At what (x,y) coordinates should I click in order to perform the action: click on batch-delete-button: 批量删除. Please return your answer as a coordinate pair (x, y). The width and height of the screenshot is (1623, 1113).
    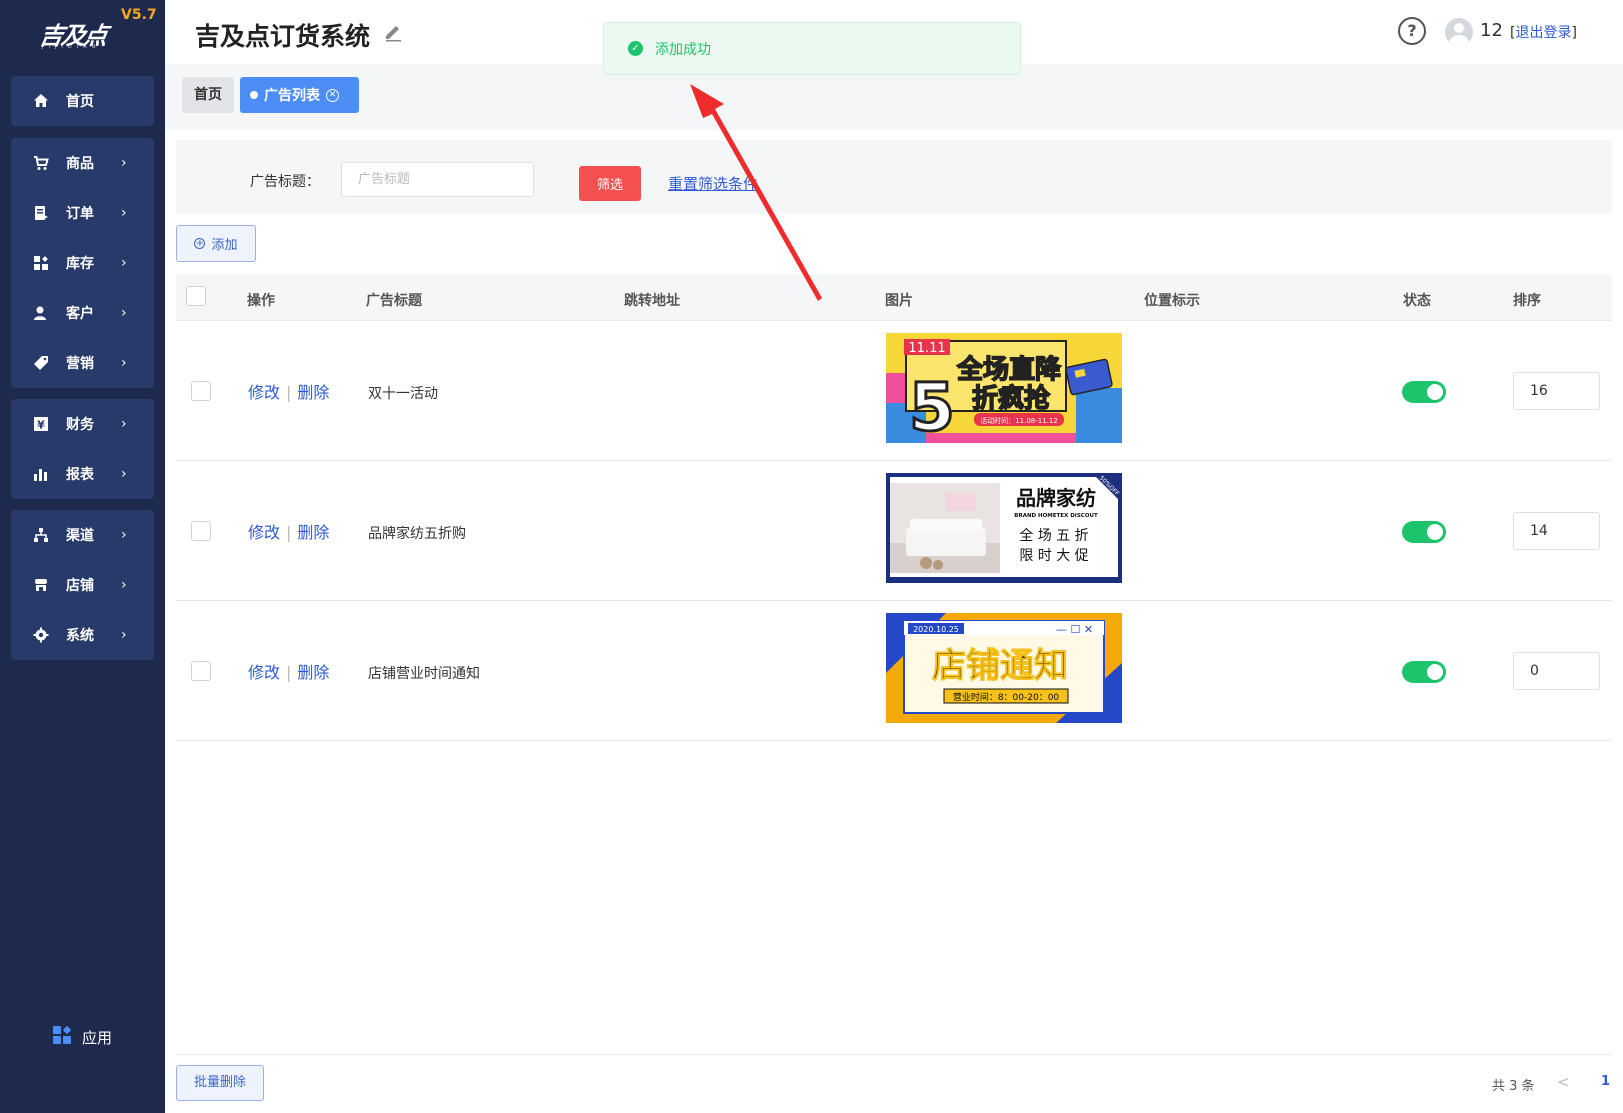
    Looking at the image, I should click on (220, 1083).